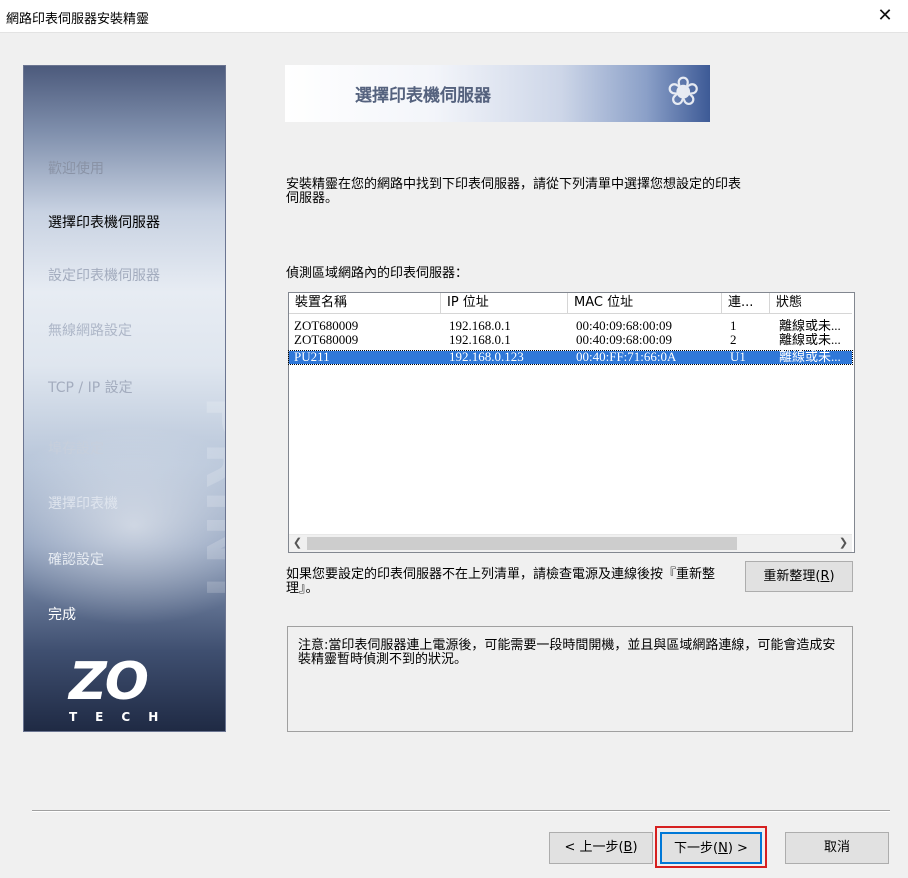  What do you see at coordinates (885, 16) in the screenshot?
I see `close-icon: ✕` at bounding box center [885, 16].